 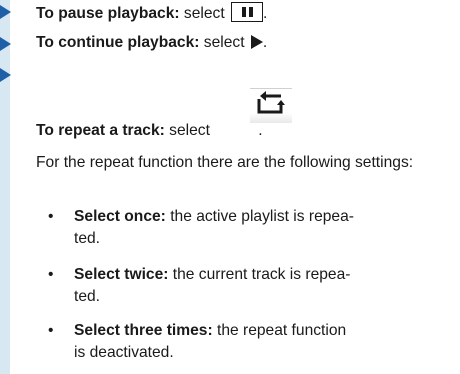 I want to click on bullet-text-line1: the current track is repea-, so click(x=259, y=274).